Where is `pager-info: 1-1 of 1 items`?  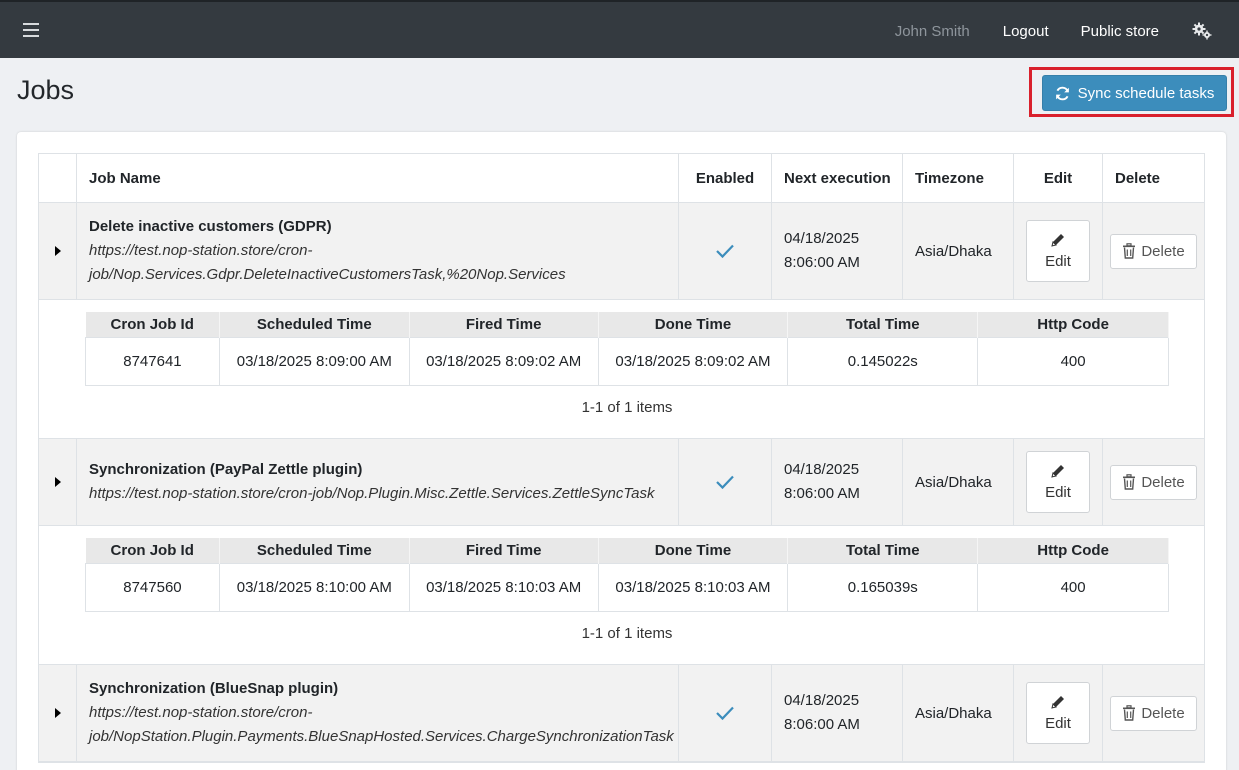 pager-info: 1-1 of 1 items is located at coordinates (627, 407).